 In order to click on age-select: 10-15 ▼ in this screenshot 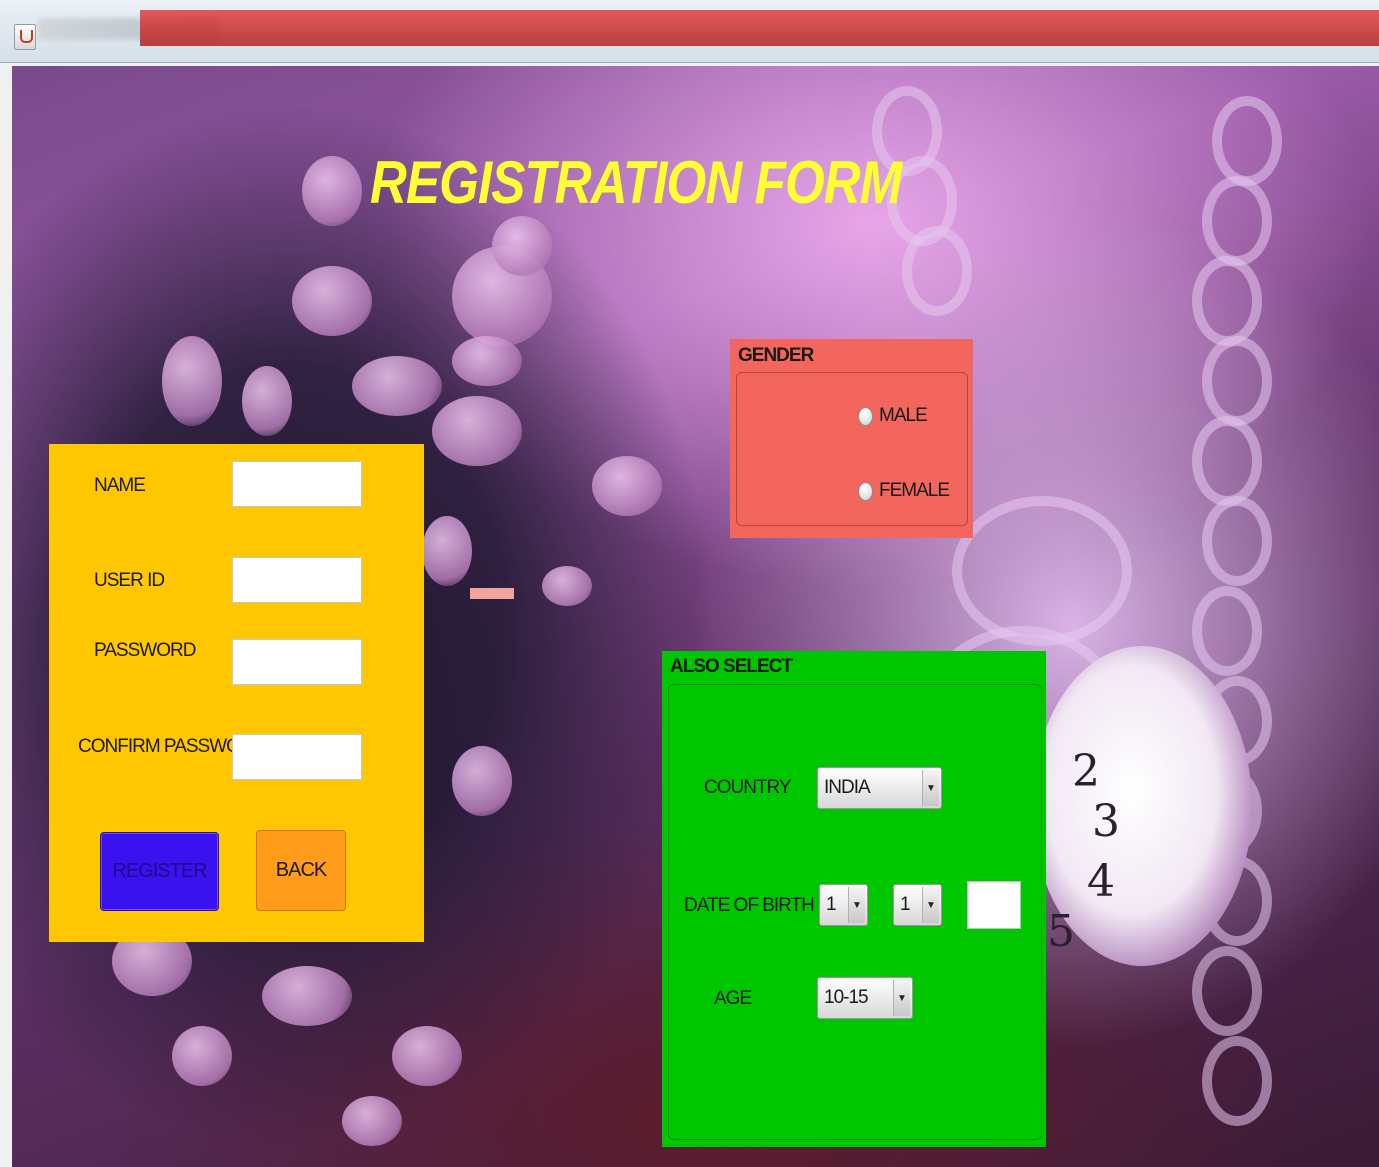, I will do `click(865, 998)`.